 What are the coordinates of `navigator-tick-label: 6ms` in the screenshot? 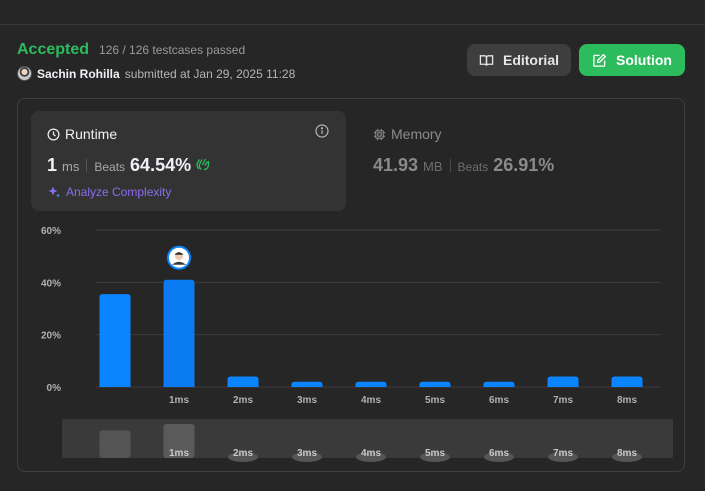 It's located at (499, 453).